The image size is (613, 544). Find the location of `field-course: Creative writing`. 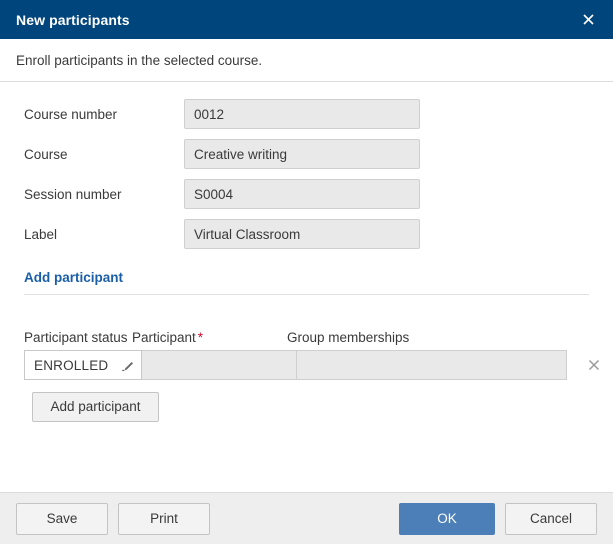

field-course: Creative writing is located at coordinates (302, 154).